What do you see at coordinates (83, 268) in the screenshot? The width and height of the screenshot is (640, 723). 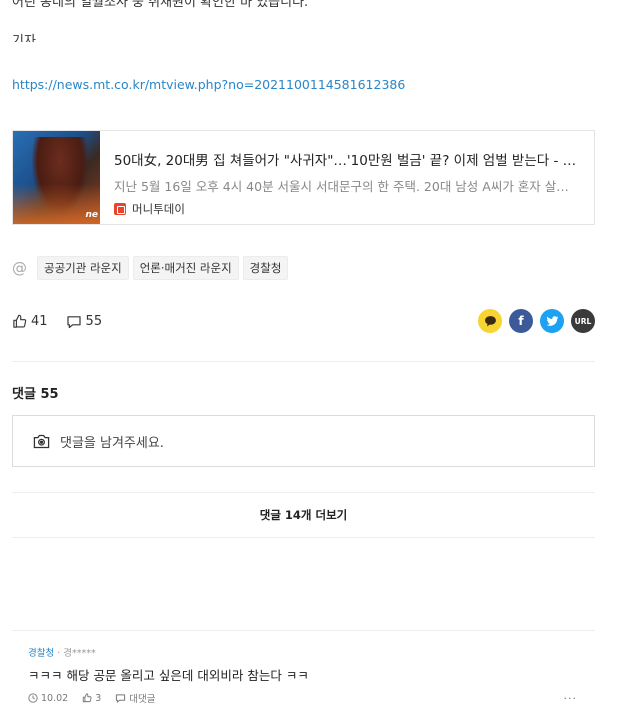 I see `tag-public-lounge: 공공기관 라운지` at bounding box center [83, 268].